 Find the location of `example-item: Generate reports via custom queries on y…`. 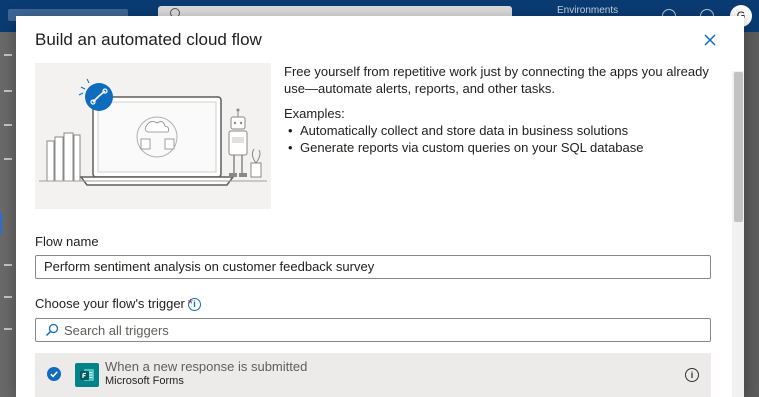

example-item: Generate reports via custom queries on y… is located at coordinates (501, 147).